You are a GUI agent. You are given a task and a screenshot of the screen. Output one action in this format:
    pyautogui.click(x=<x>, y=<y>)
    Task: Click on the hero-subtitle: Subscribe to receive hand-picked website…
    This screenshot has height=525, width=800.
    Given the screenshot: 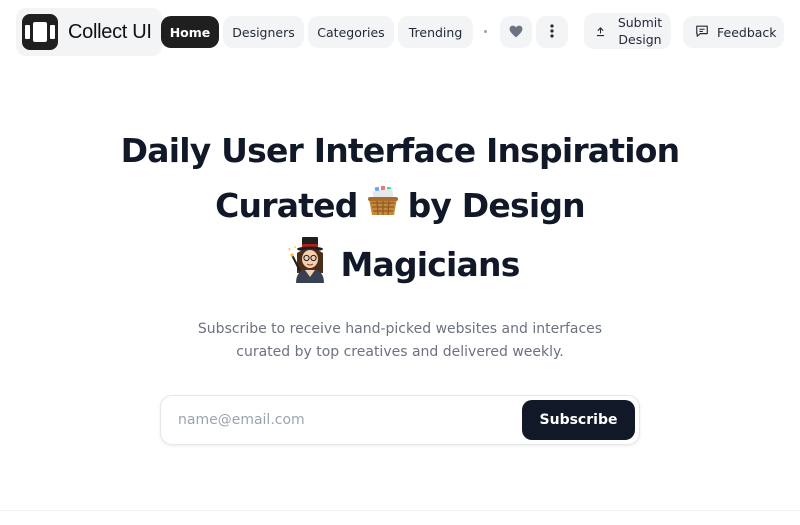 What is the action you would take?
    pyautogui.click(x=400, y=341)
    